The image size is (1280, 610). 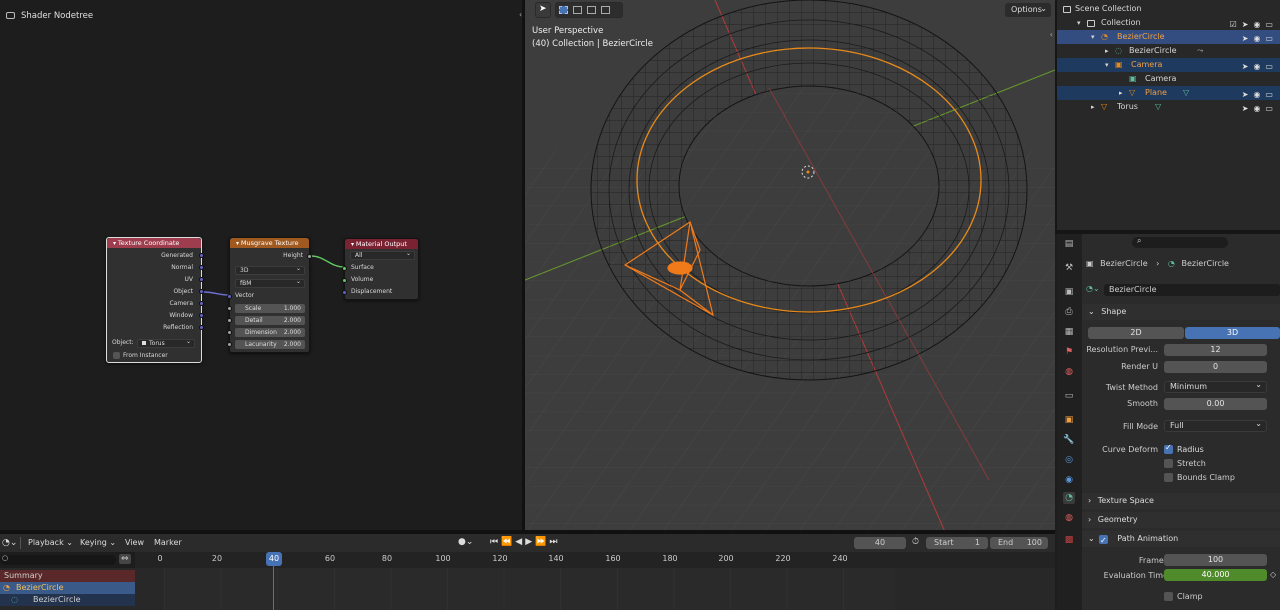 I want to click on material-tab-icon: ◍, so click(x=1069, y=518).